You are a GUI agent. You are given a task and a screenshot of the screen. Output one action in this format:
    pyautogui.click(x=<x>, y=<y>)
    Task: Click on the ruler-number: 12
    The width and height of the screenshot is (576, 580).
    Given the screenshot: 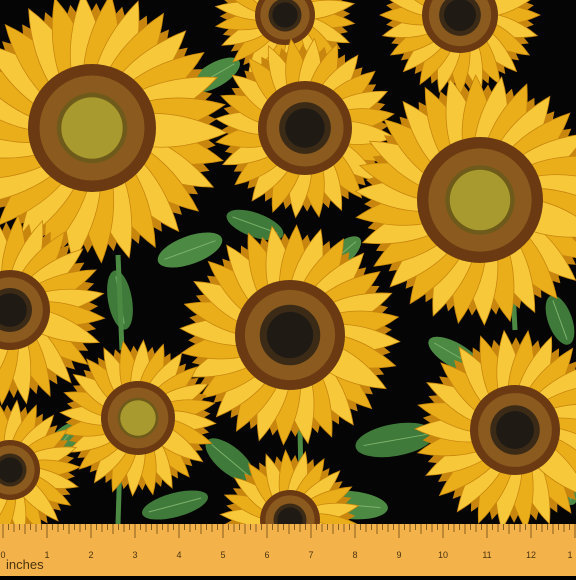 What is the action you would take?
    pyautogui.click(x=531, y=555)
    